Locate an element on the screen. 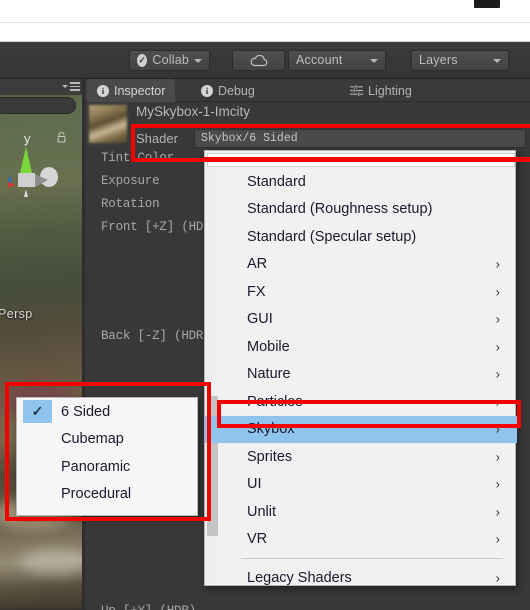  skybox-submenu: ✓ 6 Sided Cubemap Panoramic Procedural is located at coordinates (107, 456).